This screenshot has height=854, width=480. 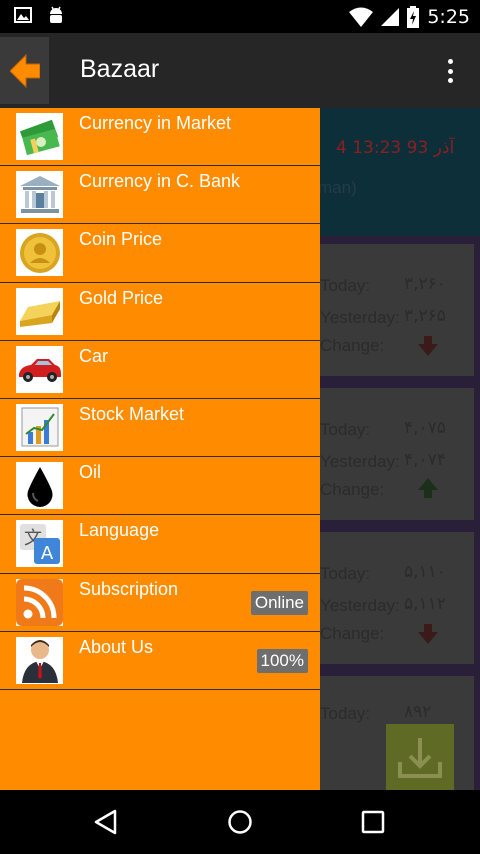 I want to click on menu-item-car: Car, so click(x=160, y=370).